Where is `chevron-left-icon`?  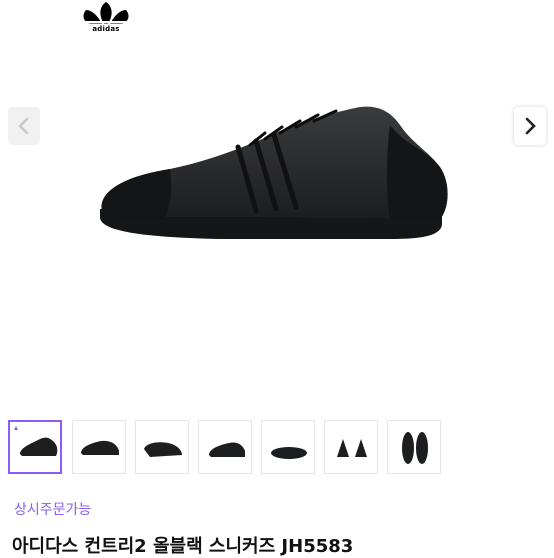
chevron-left-icon is located at coordinates (23, 126).